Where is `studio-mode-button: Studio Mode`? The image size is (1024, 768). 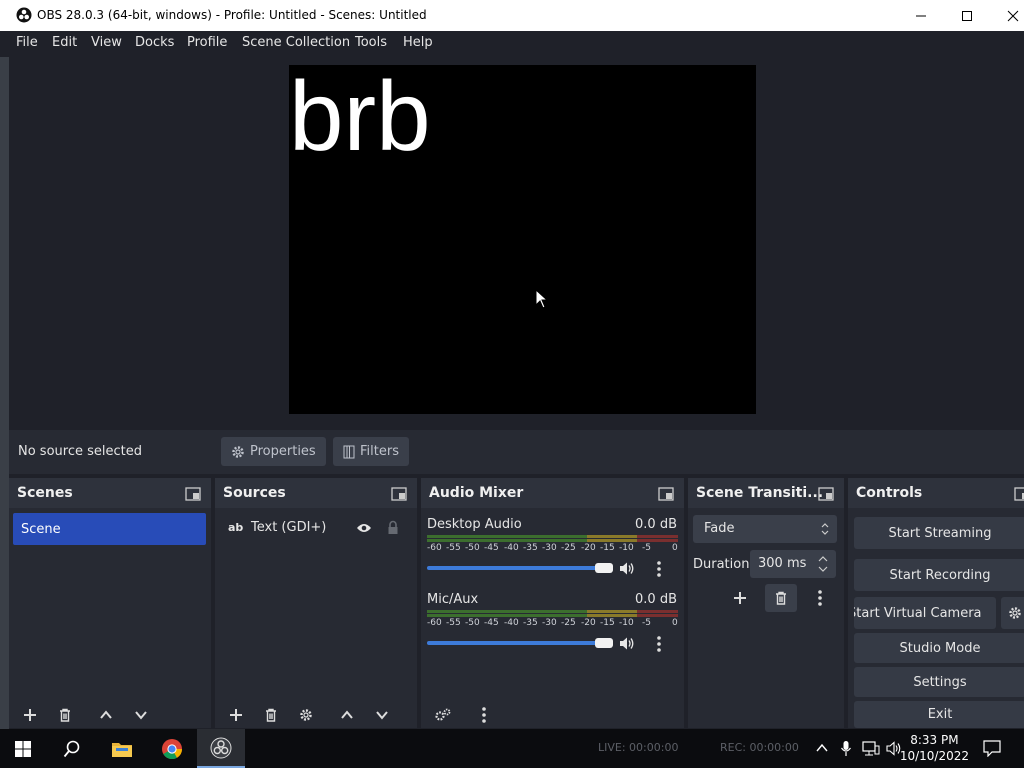 studio-mode-button: Studio Mode is located at coordinates (939, 648).